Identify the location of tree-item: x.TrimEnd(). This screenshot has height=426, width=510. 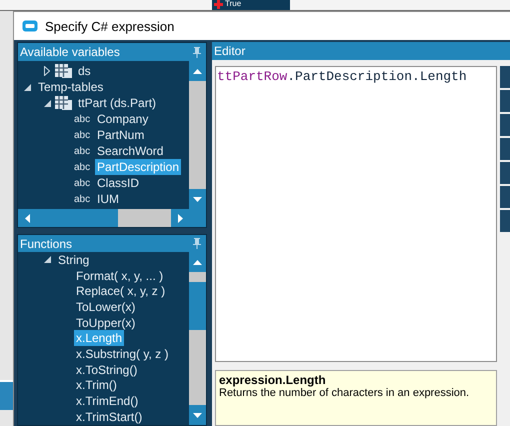
(107, 401).